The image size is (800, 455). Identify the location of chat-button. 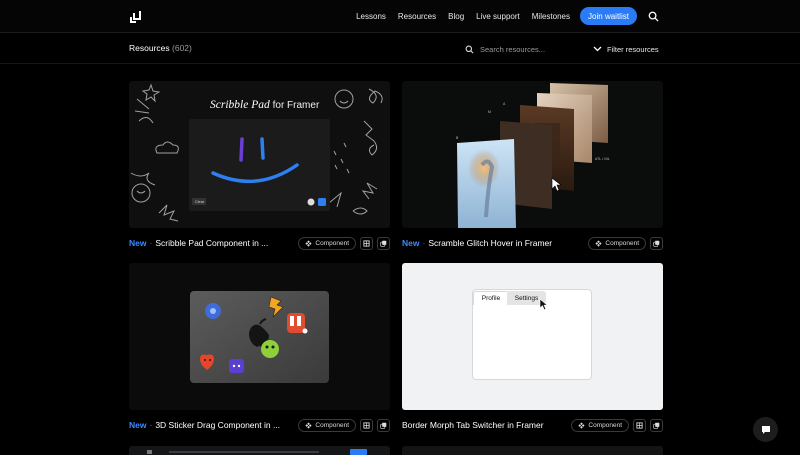
(765, 429).